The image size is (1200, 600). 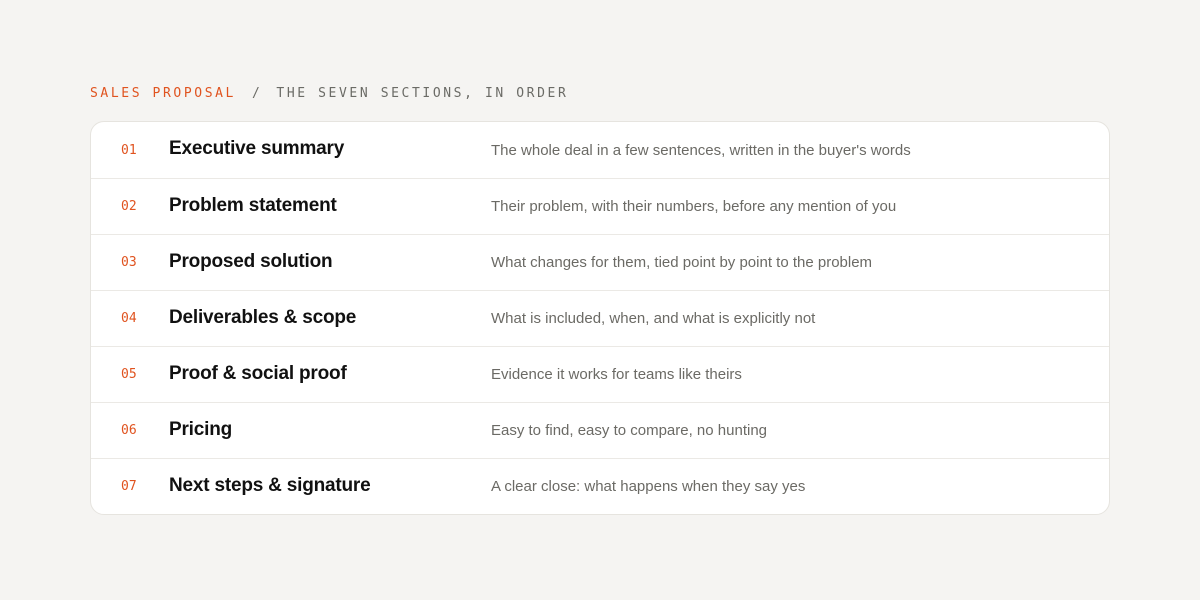 What do you see at coordinates (616, 374) in the screenshot?
I see `section-description: Evidence it works for teams like theirs` at bounding box center [616, 374].